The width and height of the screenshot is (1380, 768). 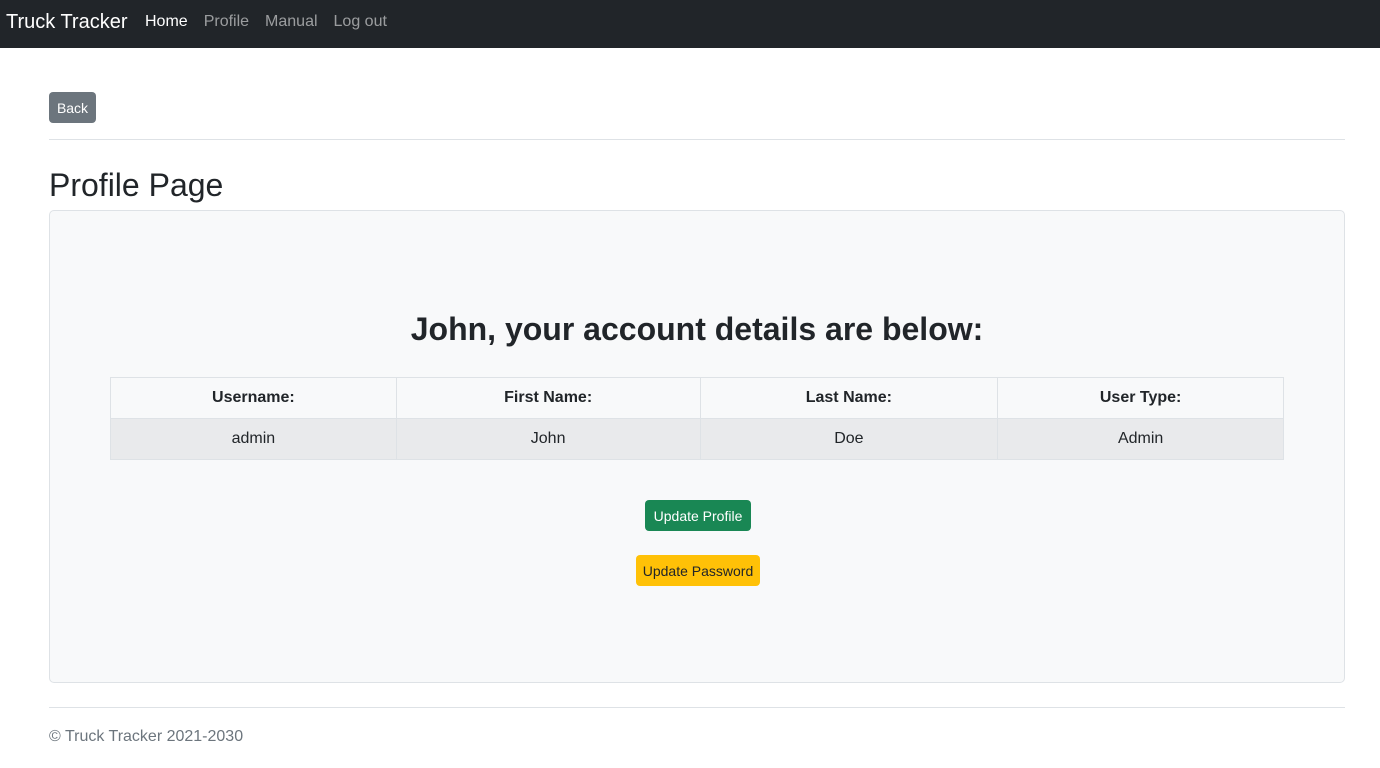 What do you see at coordinates (360, 22) in the screenshot?
I see `nav-logout-link: Log out` at bounding box center [360, 22].